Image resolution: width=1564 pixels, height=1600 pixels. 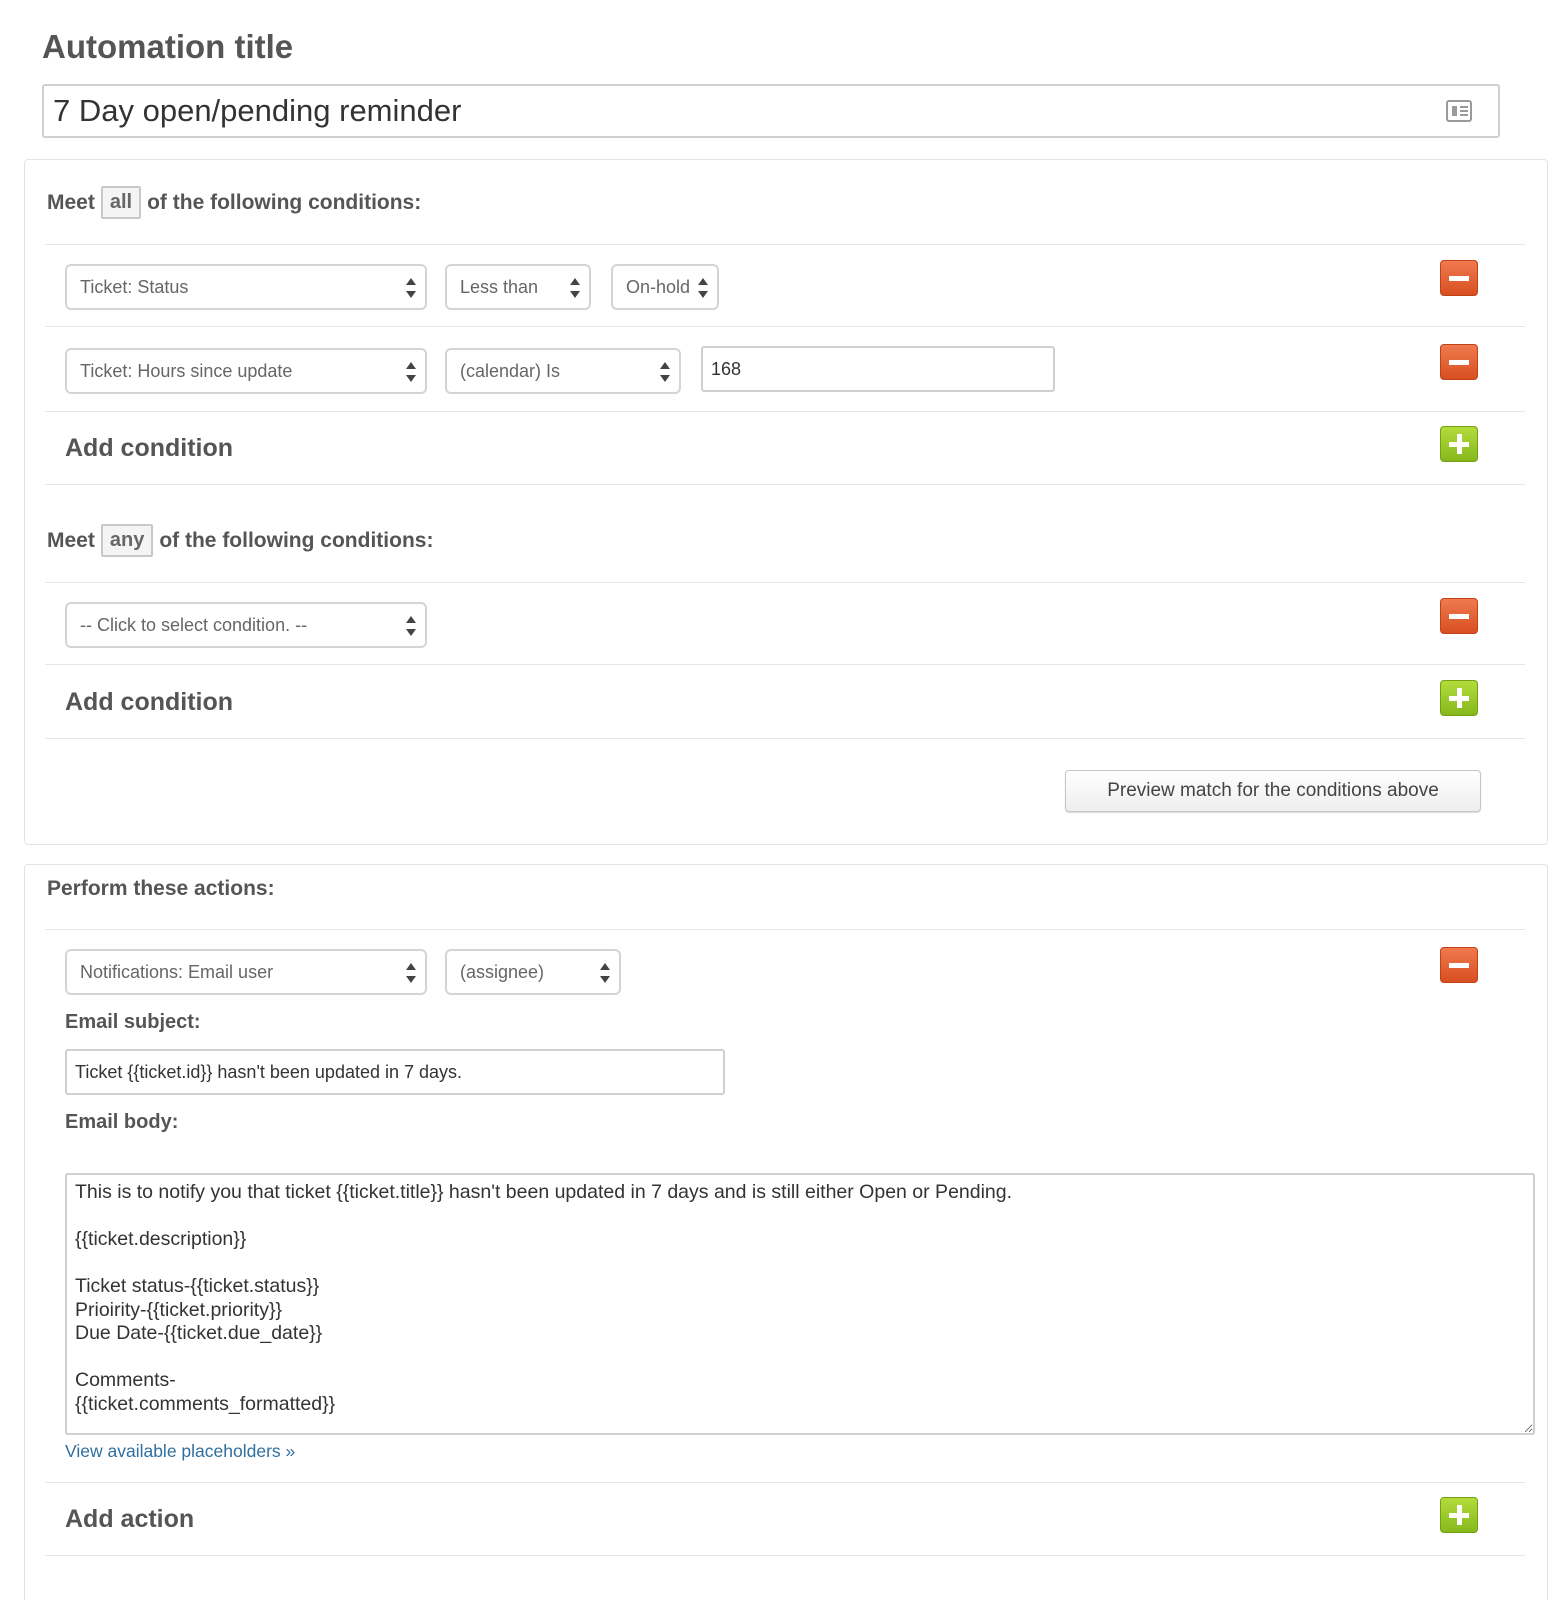 What do you see at coordinates (177, 971) in the screenshot?
I see `action-type-value: Notifications: Email user` at bounding box center [177, 971].